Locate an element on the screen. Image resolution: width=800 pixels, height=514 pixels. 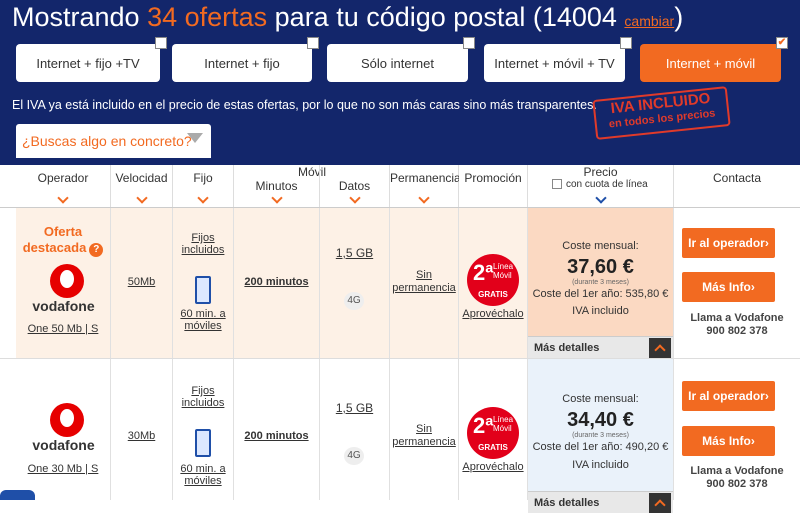
col-contacta: Contacta is located at coordinates (737, 186).